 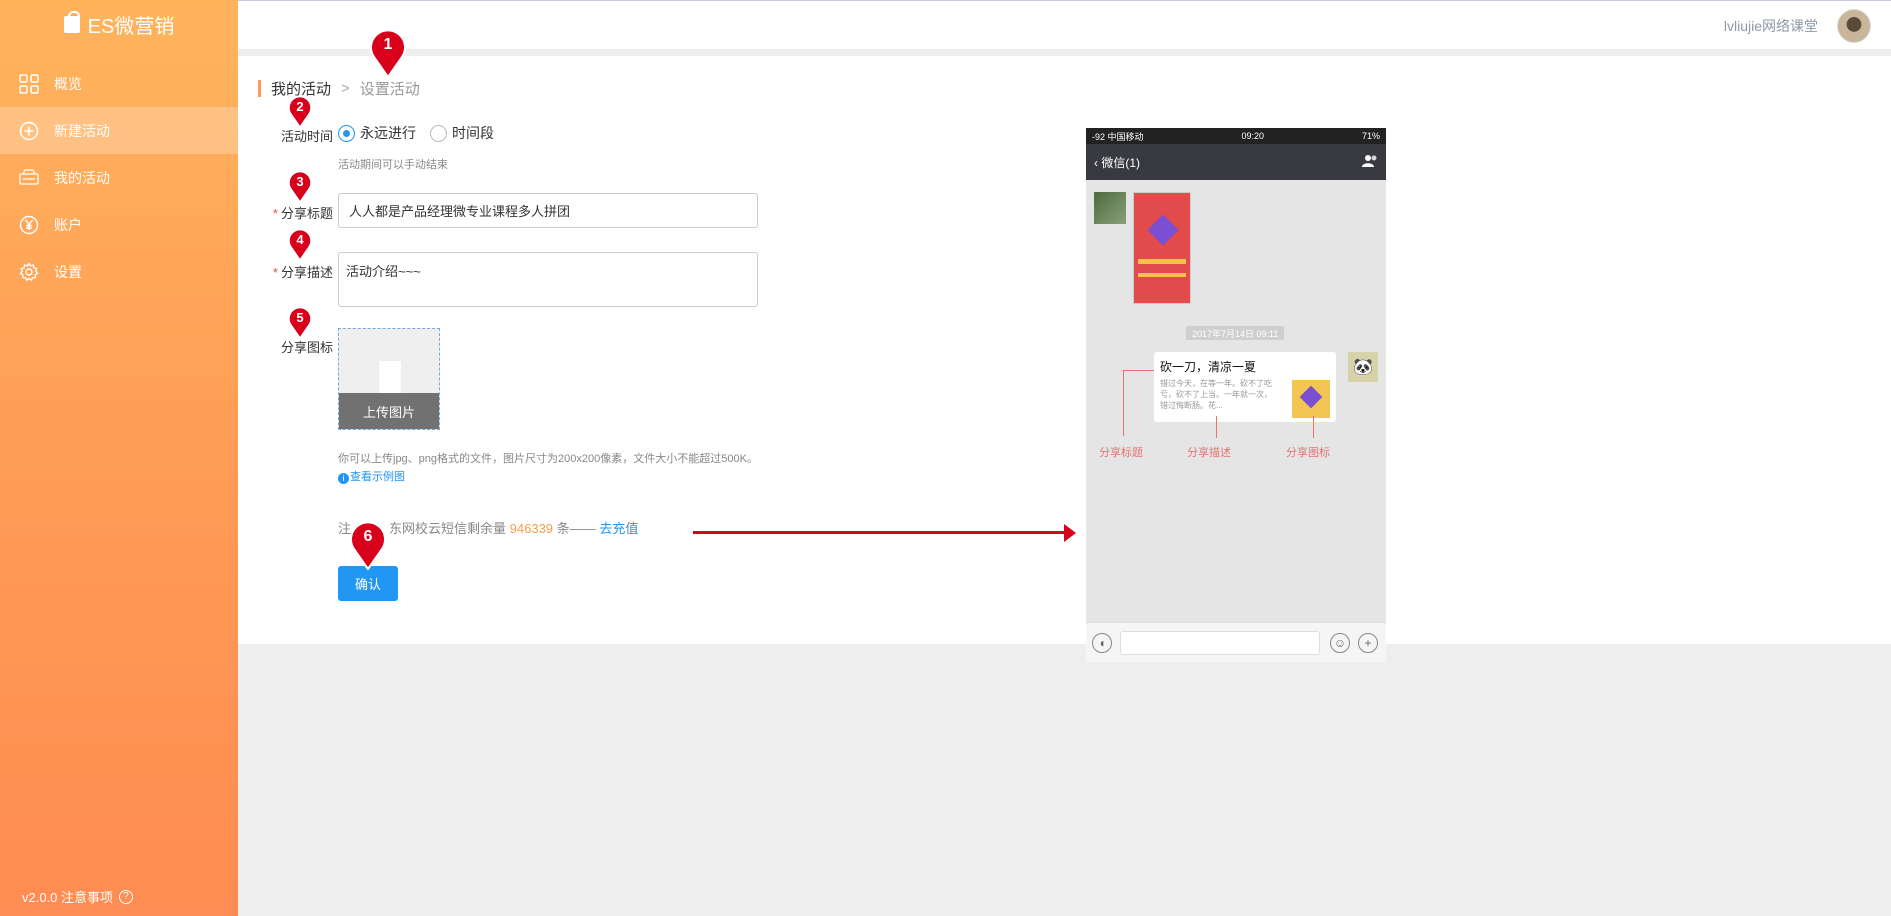 I want to click on sidebar: ES微营销 概览 新建活动 我的活动 账户 设置 v2.0.0 注意事项 ?, so click(x=119, y=458).